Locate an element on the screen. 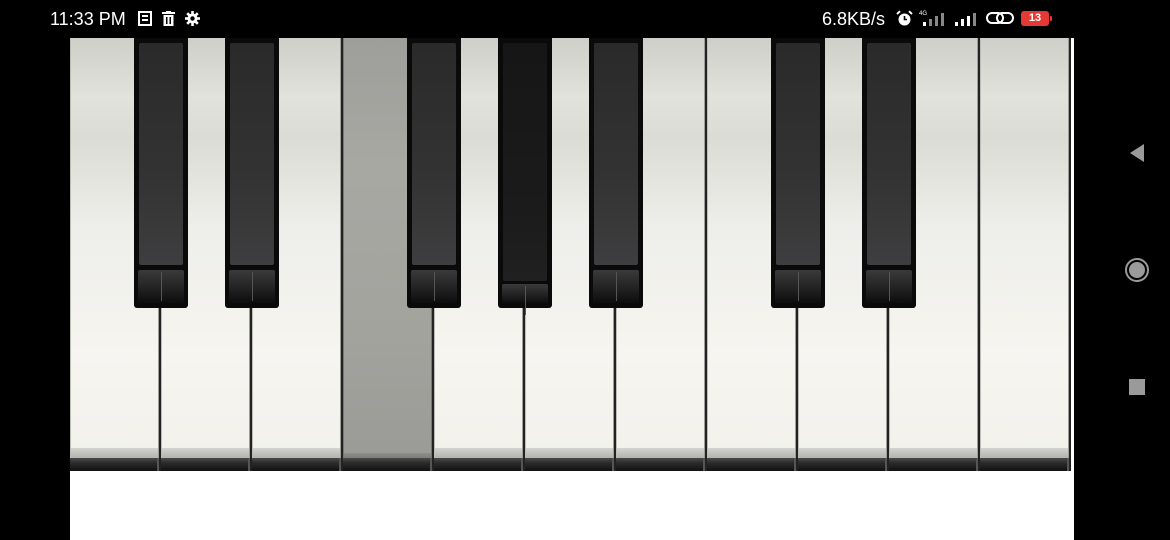  status-icons-right: 4G 13 is located at coordinates (974, 18).